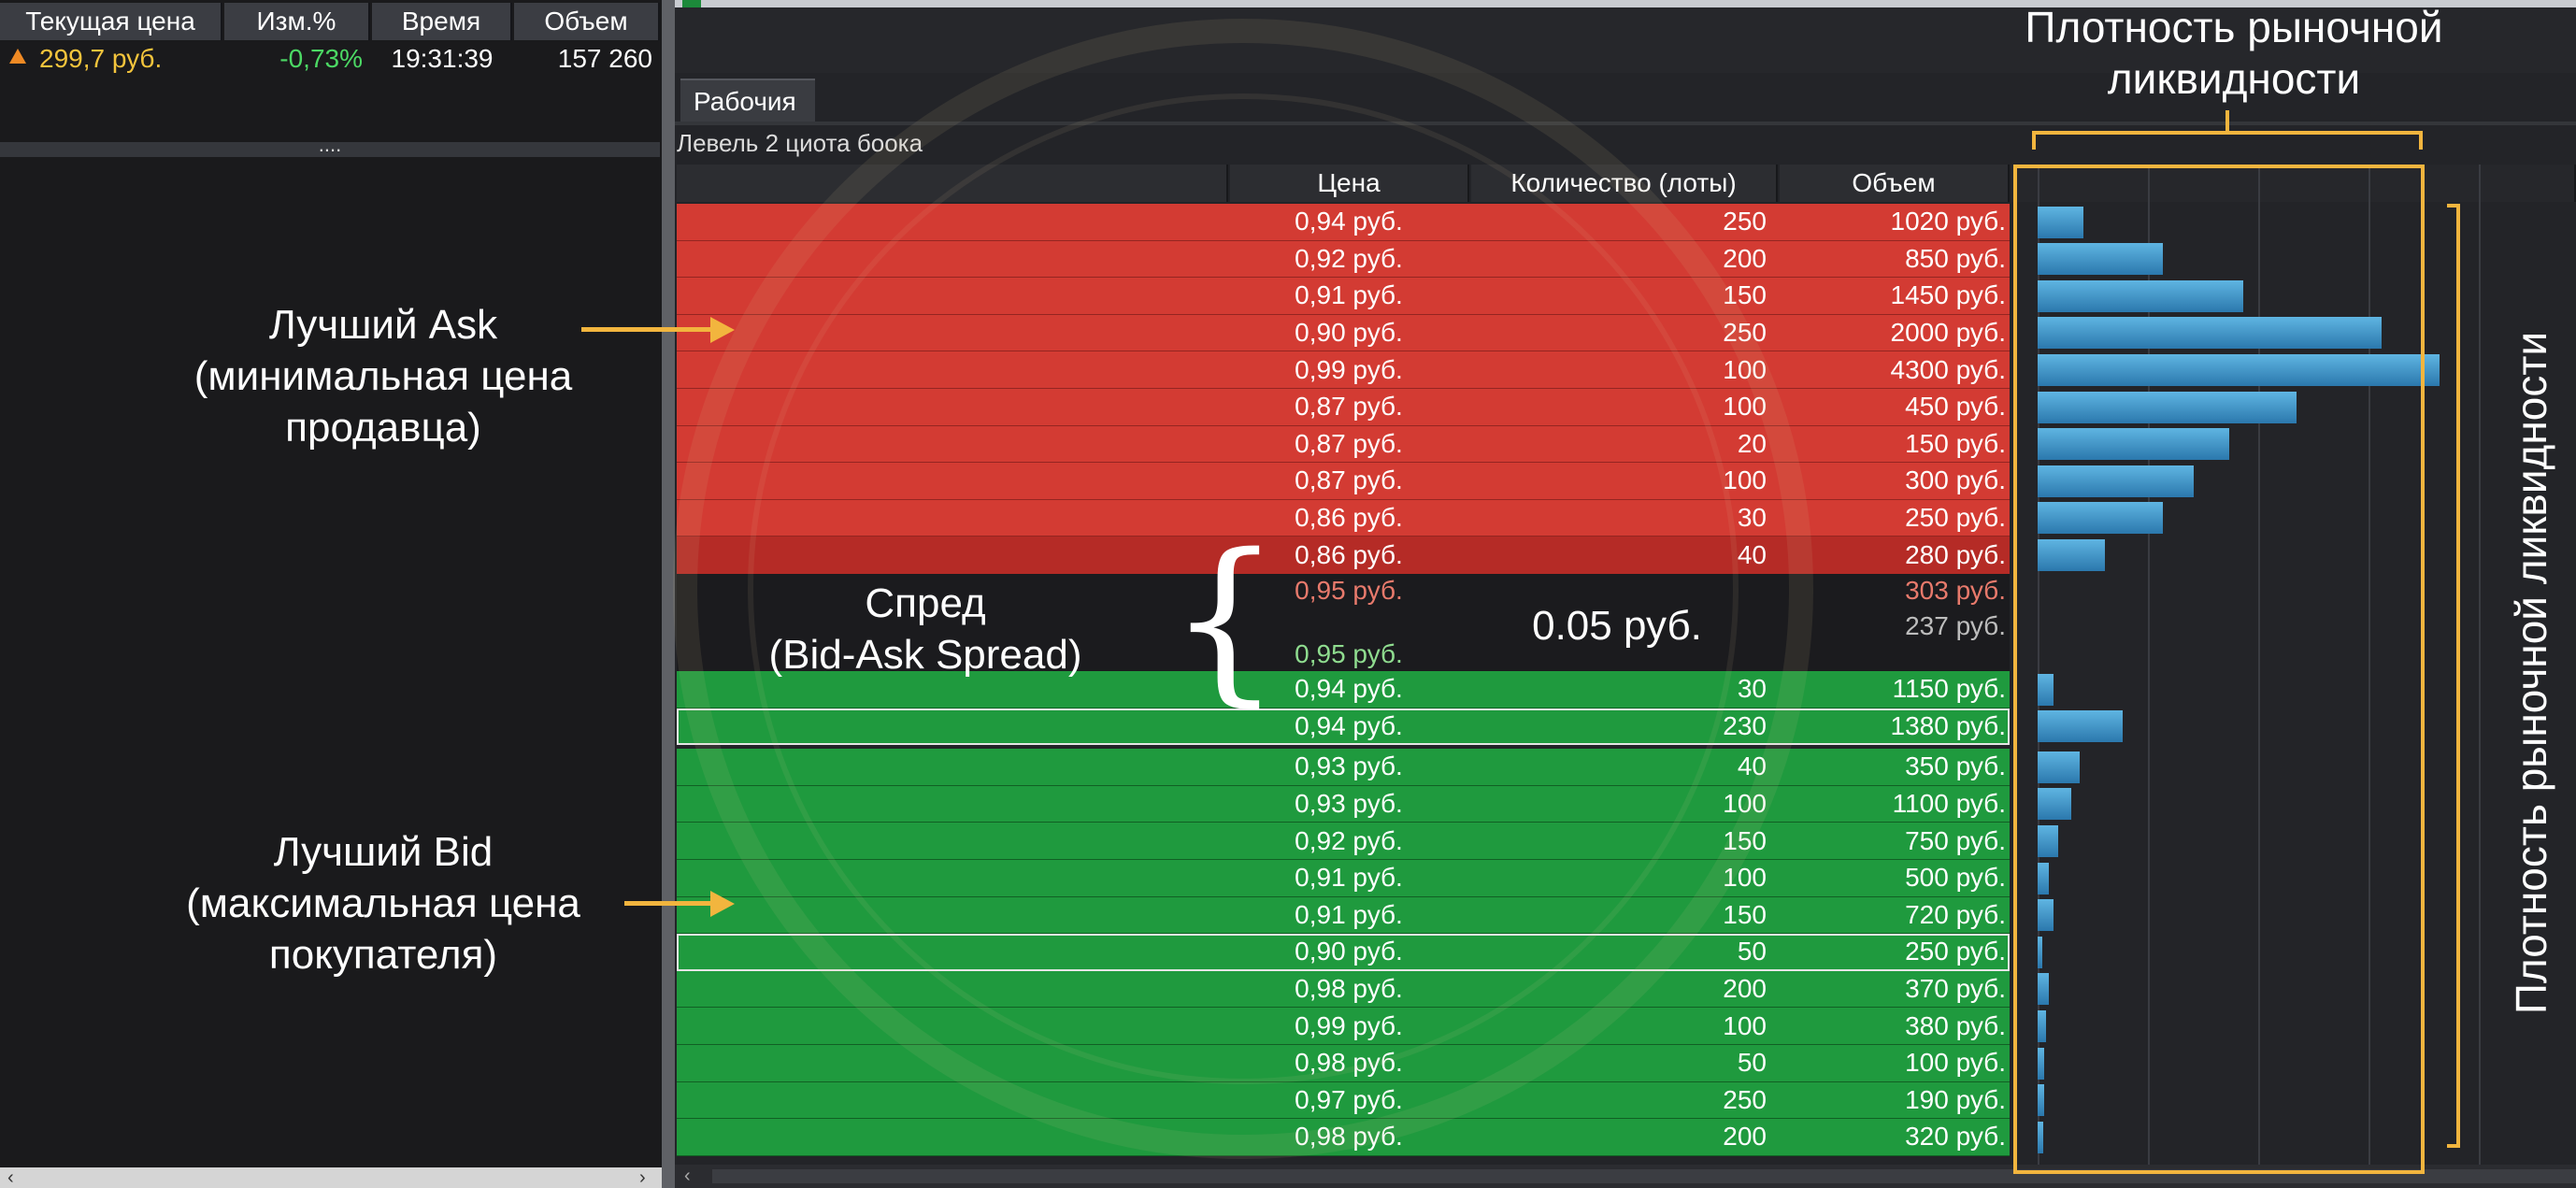  I want to click on bid-quantity-cell: 200, so click(1745, 1137).